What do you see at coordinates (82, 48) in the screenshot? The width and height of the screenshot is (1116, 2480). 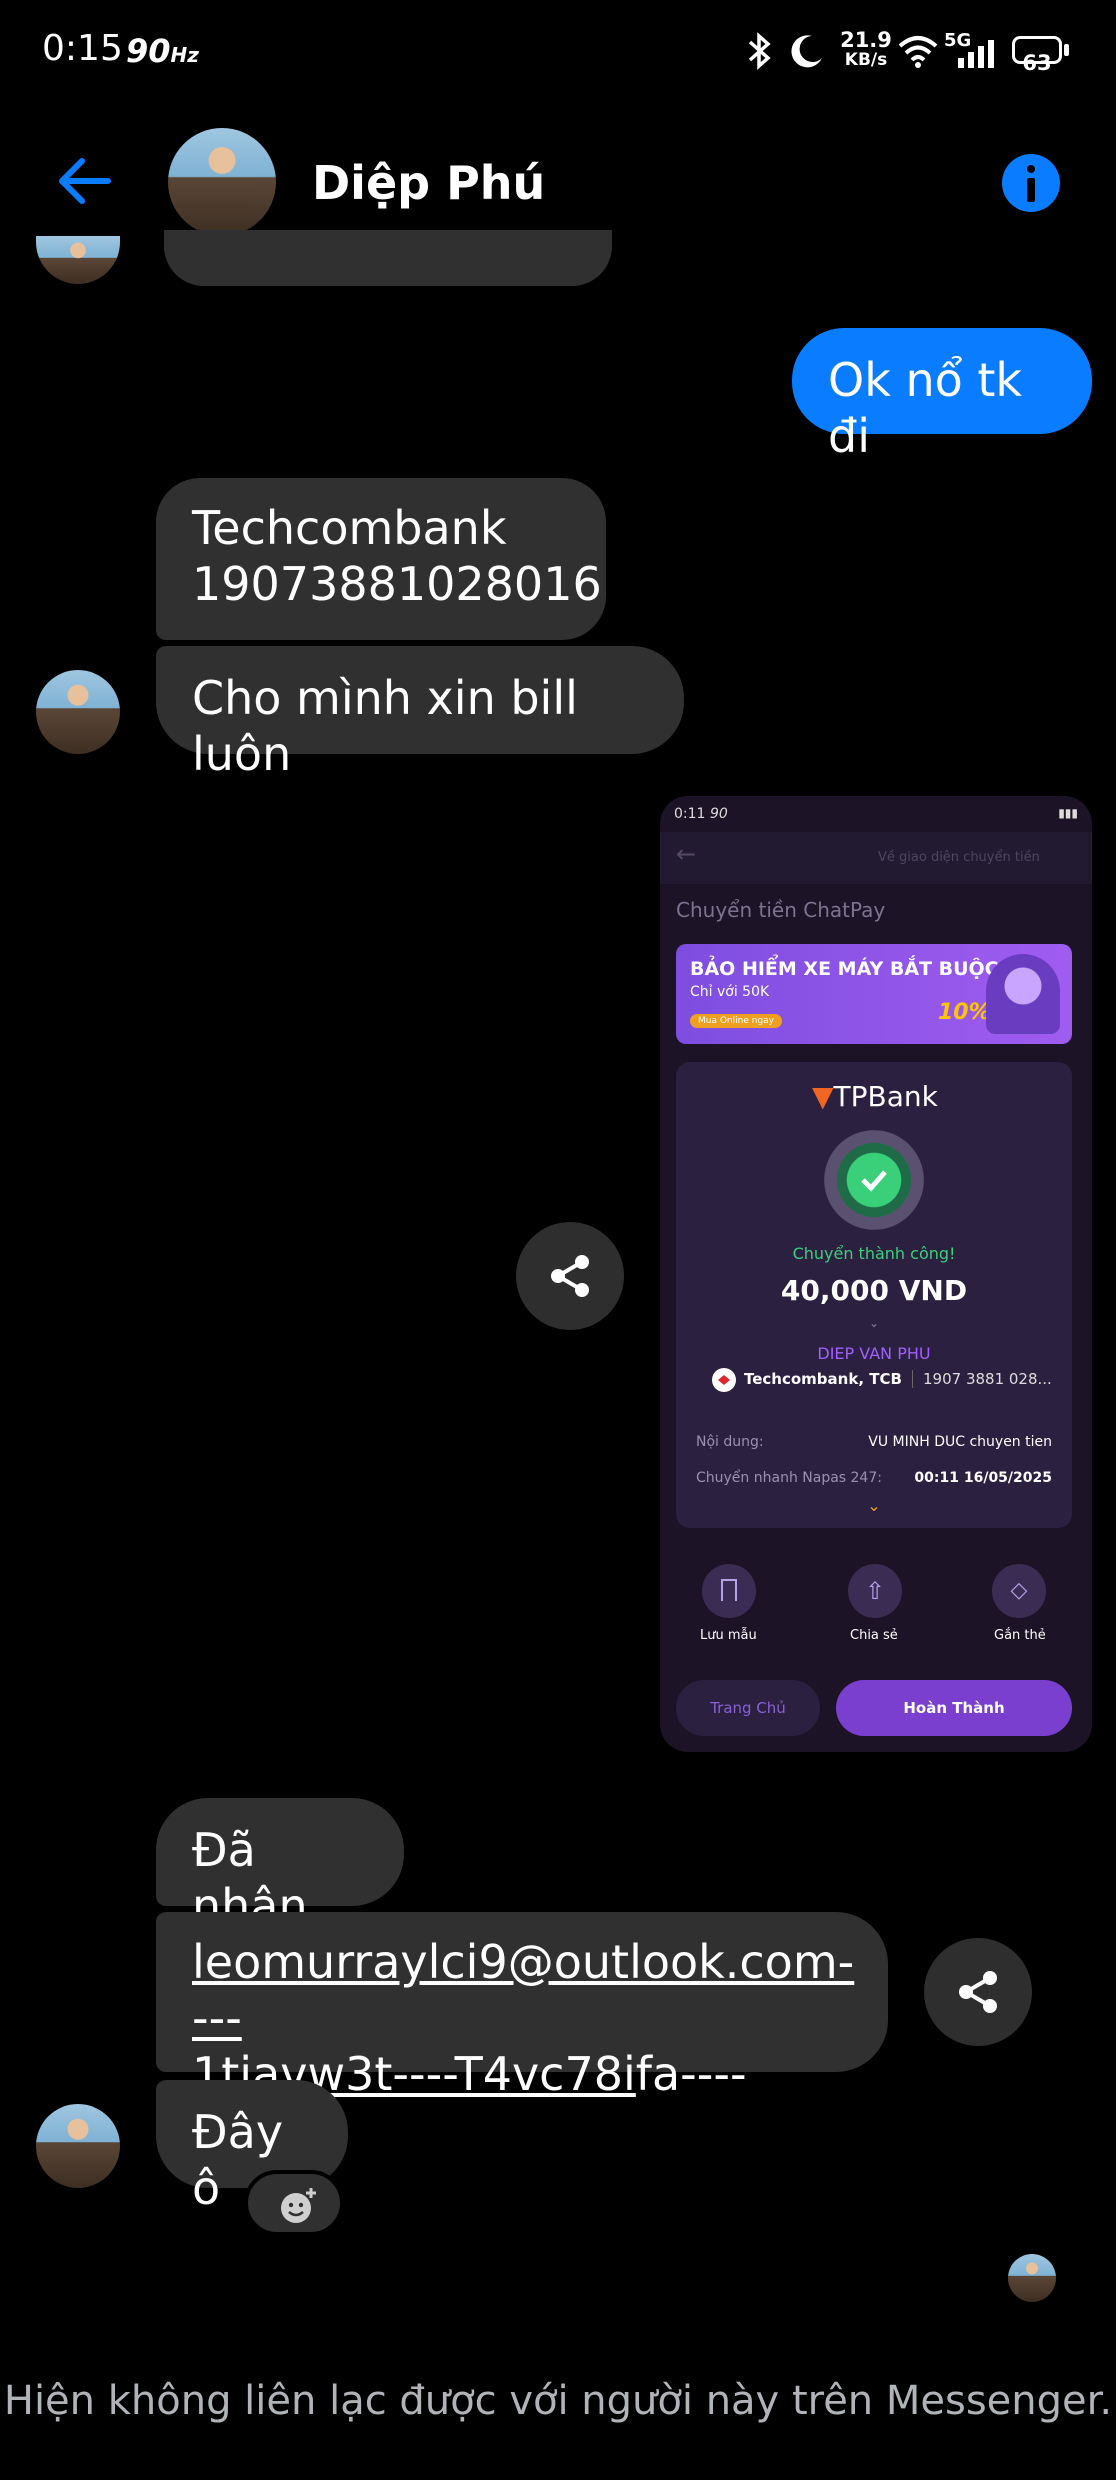 I see `status-time: 0:15` at bounding box center [82, 48].